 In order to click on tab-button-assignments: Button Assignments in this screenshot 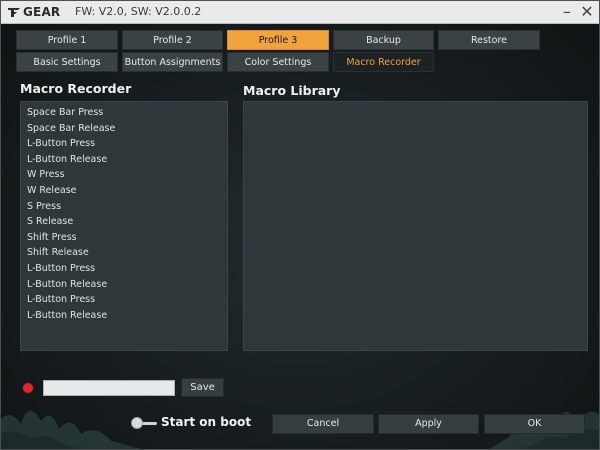, I will do `click(172, 62)`.